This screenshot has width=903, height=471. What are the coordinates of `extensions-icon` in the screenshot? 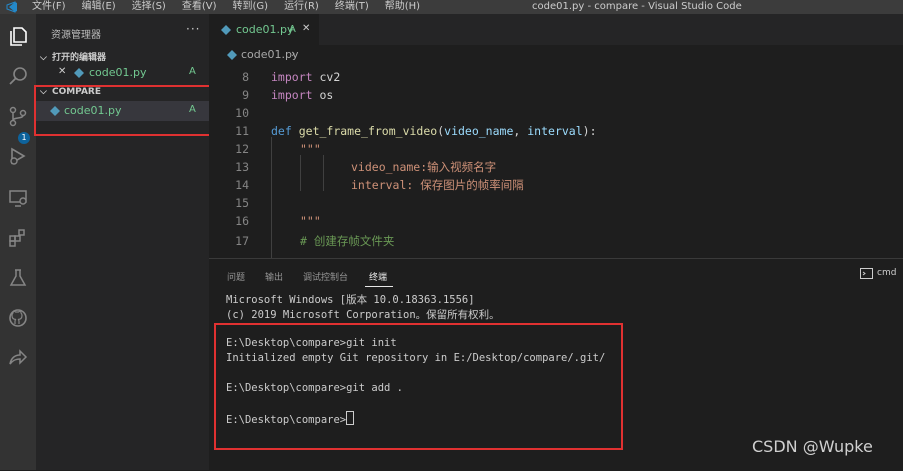 It's located at (18, 238).